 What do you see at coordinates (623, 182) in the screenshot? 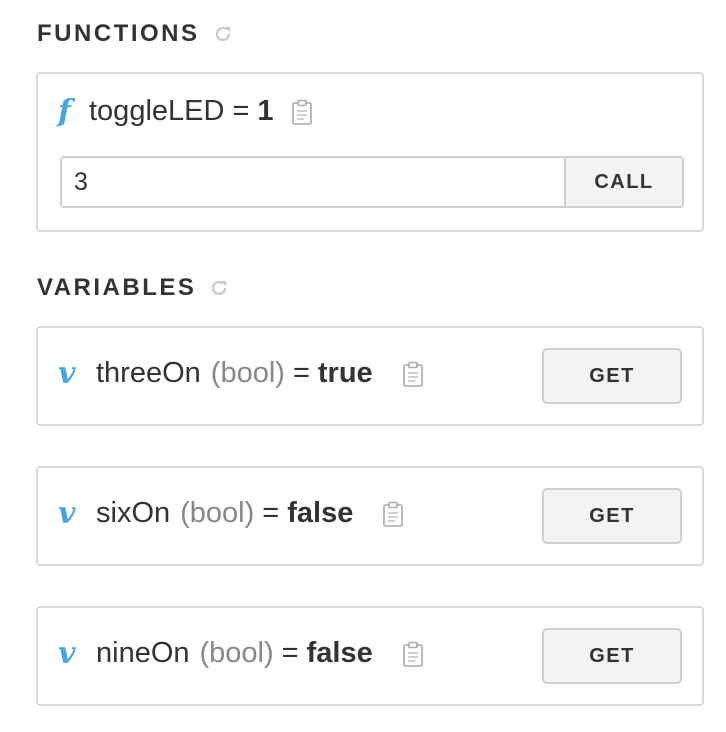
I see `call-button: CALL` at bounding box center [623, 182].